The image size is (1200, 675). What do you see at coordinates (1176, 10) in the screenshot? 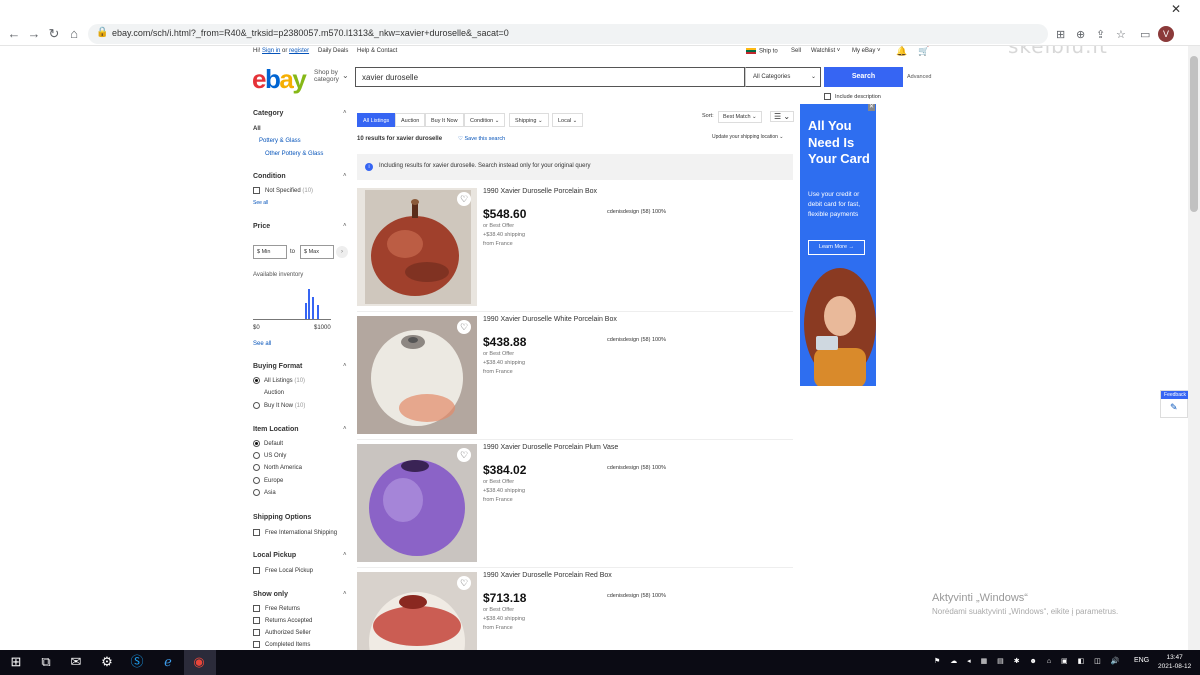
I see `window-close-button: ✕` at bounding box center [1176, 10].